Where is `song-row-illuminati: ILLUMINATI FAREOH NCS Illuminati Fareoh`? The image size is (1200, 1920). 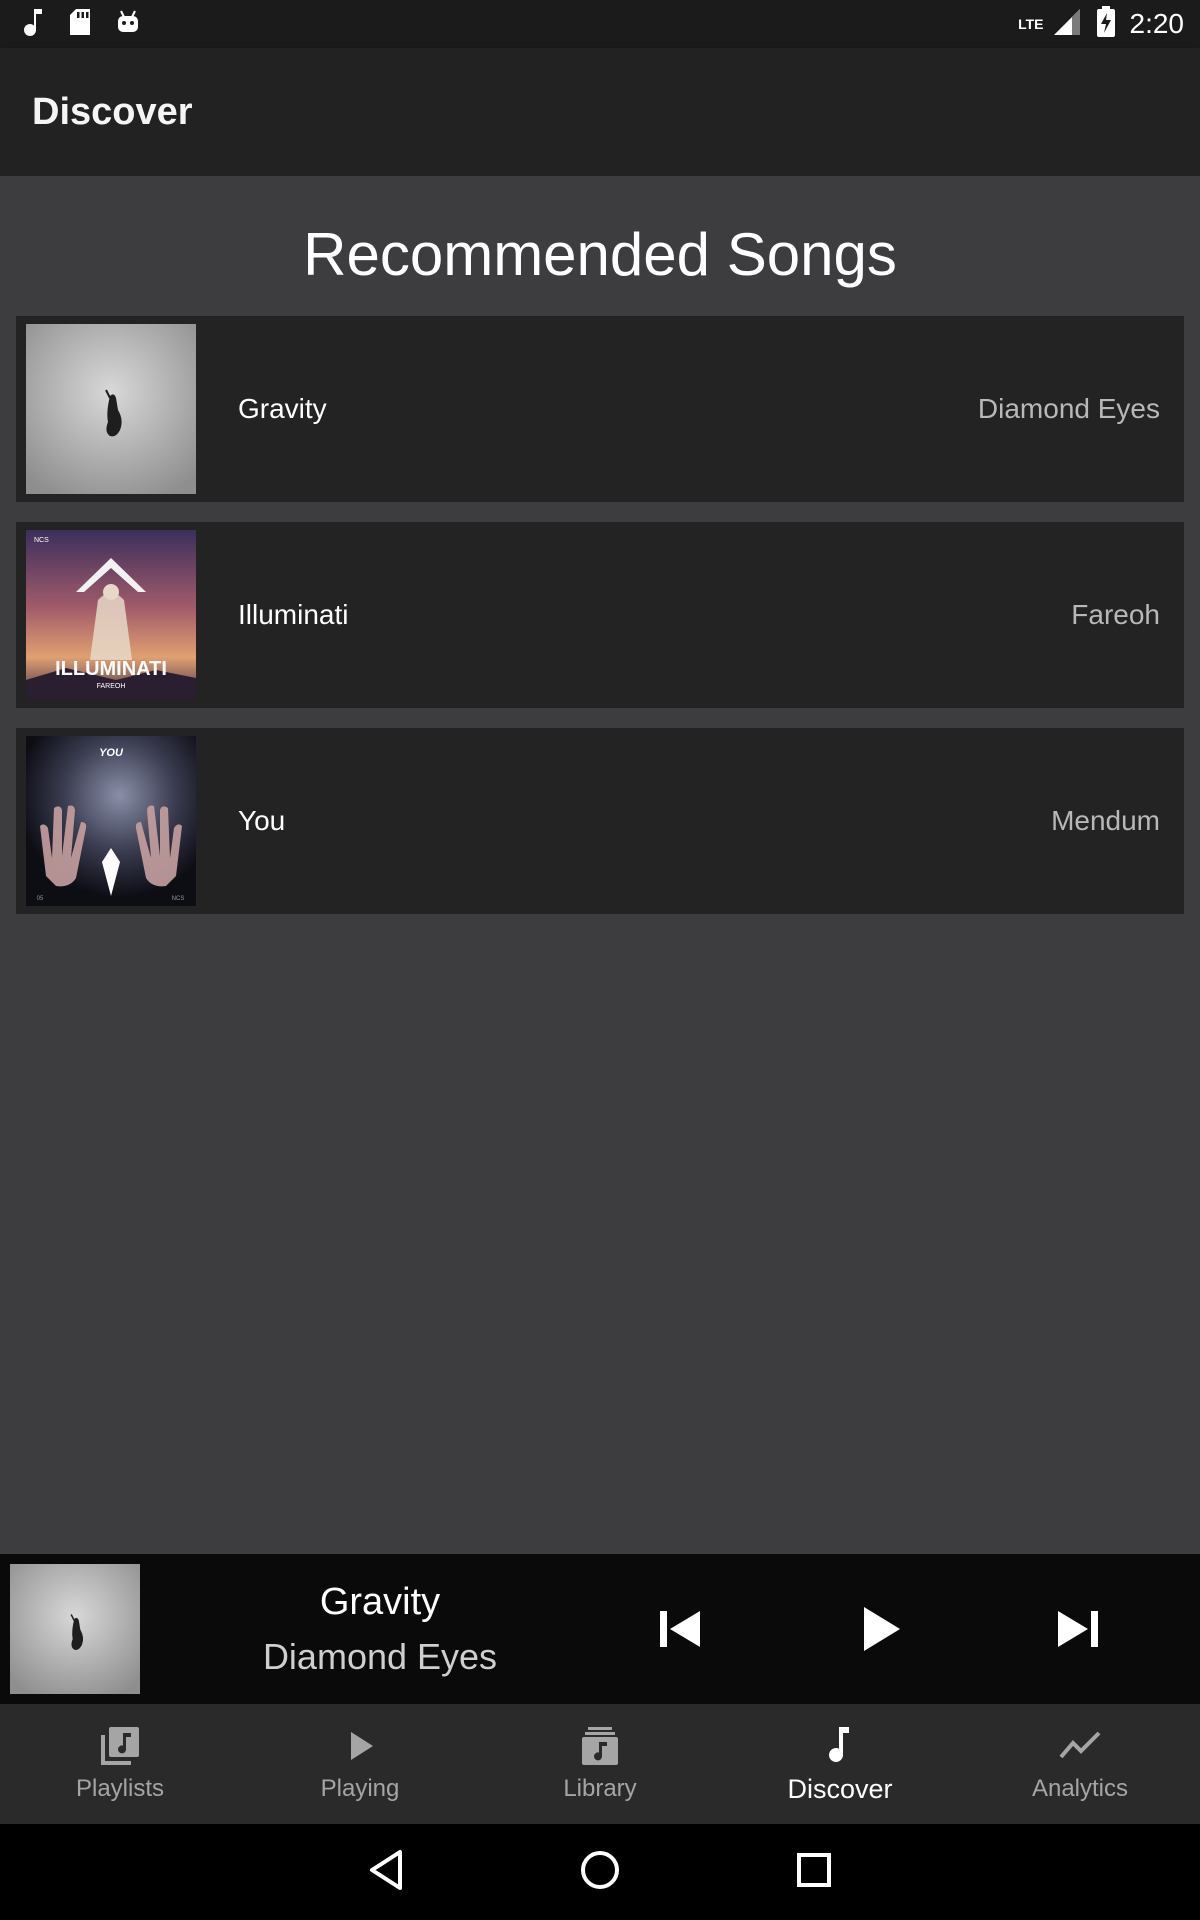
song-row-illuminati: ILLUMINATI FAREOH NCS Illuminati Fareoh is located at coordinates (600, 615).